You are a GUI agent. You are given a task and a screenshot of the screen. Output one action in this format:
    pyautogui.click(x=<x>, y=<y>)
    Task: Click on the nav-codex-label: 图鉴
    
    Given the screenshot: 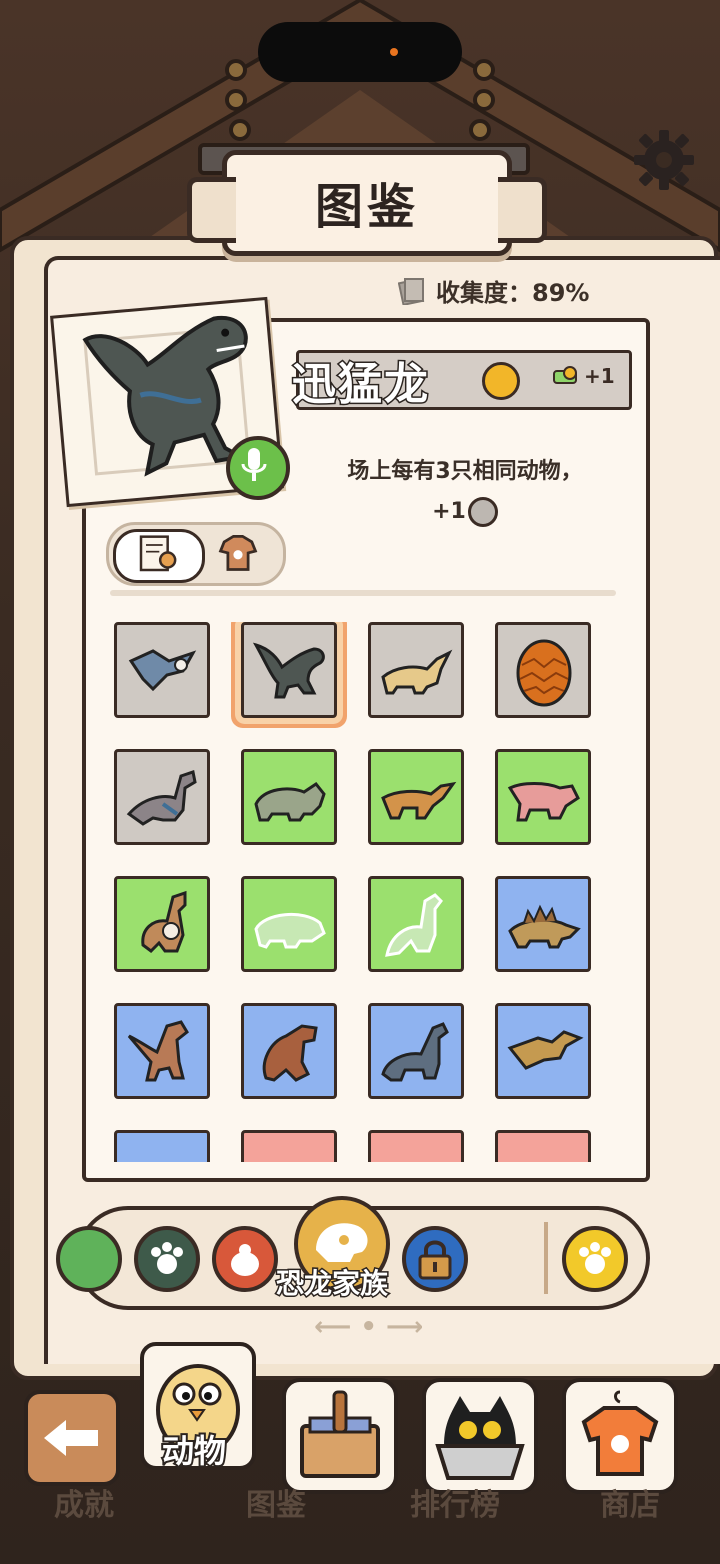 What is the action you would take?
    pyautogui.click(x=276, y=1502)
    